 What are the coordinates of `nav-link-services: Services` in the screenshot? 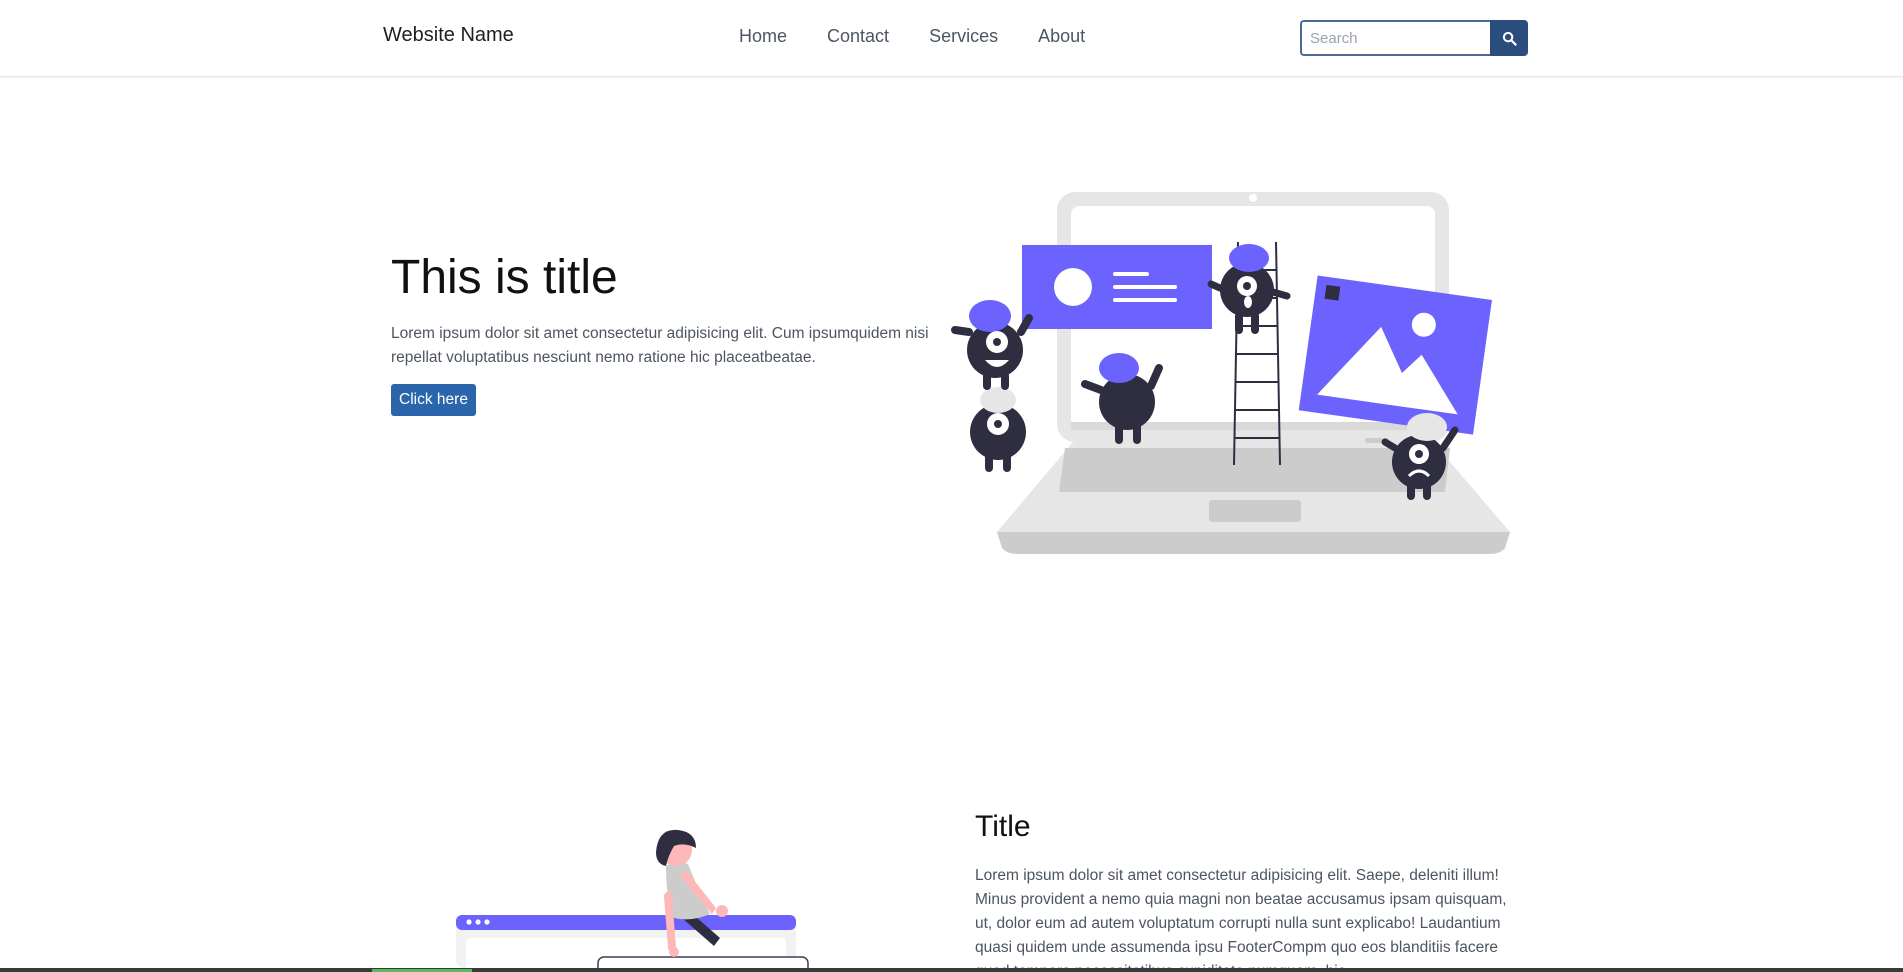 It's located at (963, 36).